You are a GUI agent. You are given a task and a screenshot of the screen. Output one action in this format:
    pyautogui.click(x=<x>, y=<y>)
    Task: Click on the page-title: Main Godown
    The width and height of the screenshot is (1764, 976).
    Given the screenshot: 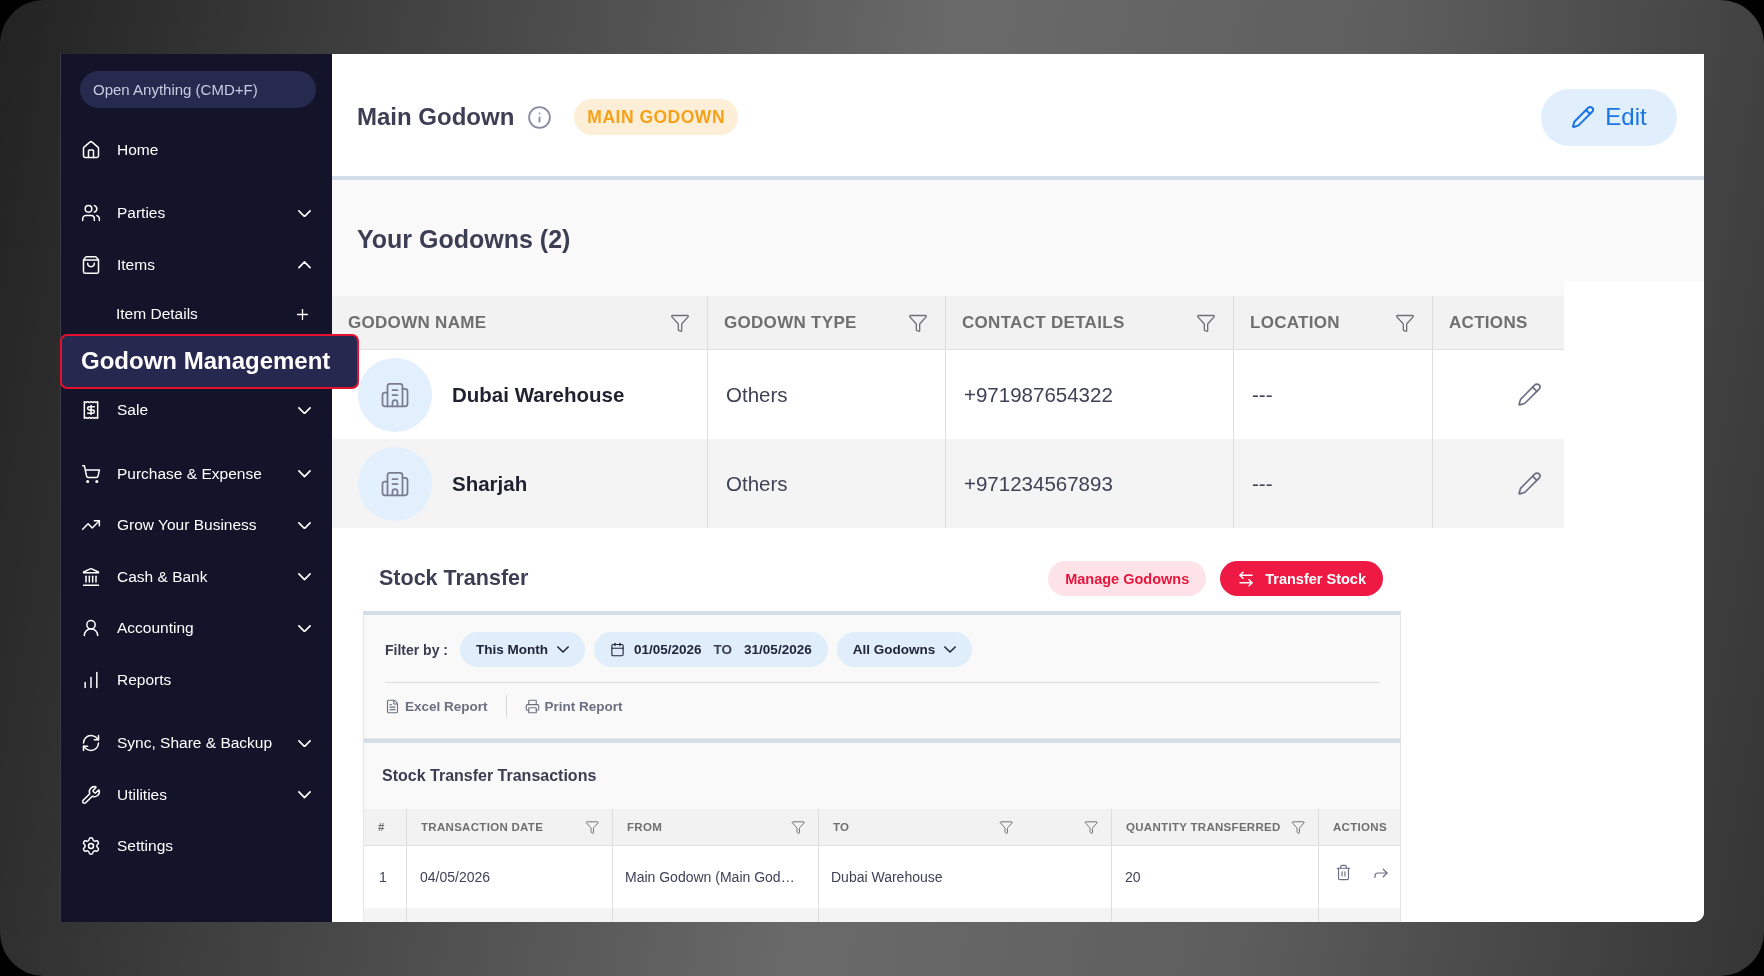 What is the action you would take?
    pyautogui.click(x=436, y=117)
    